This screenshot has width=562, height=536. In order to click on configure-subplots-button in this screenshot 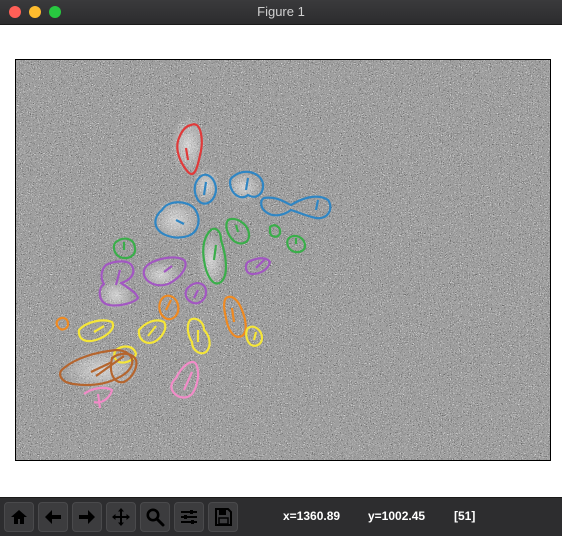, I will do `click(189, 517)`.